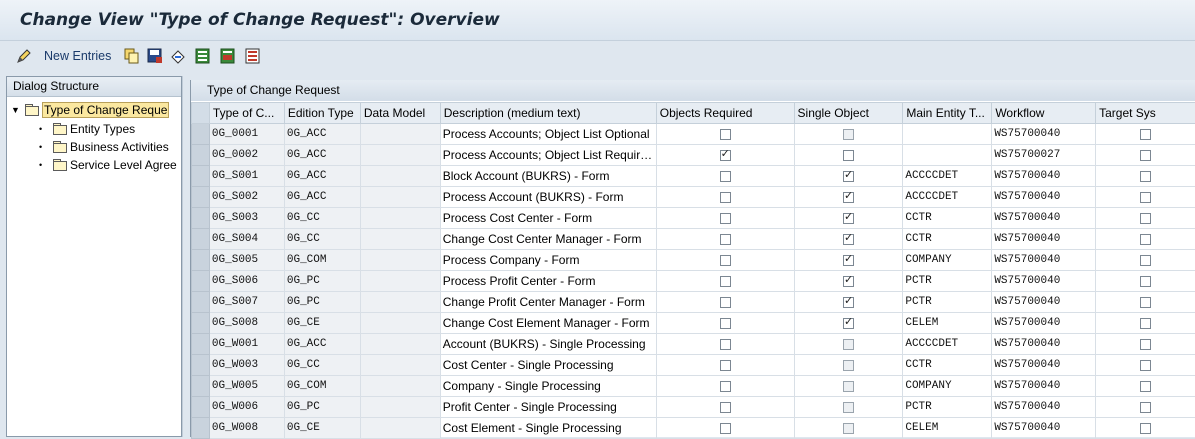  I want to click on select-all-button, so click(203, 56).